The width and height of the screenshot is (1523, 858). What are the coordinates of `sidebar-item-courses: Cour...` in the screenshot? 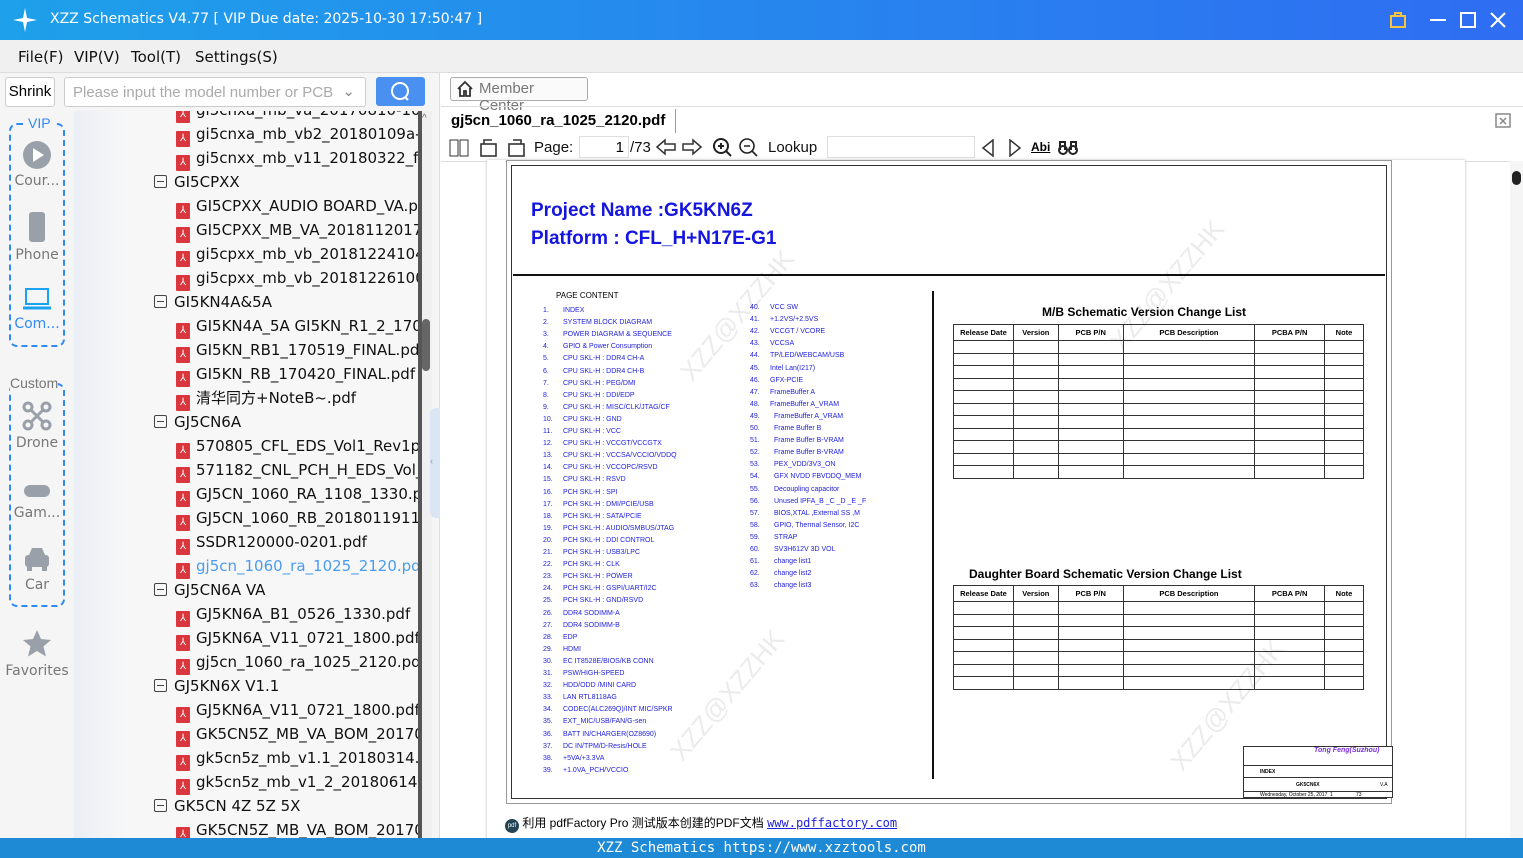 It's located at (37, 165).